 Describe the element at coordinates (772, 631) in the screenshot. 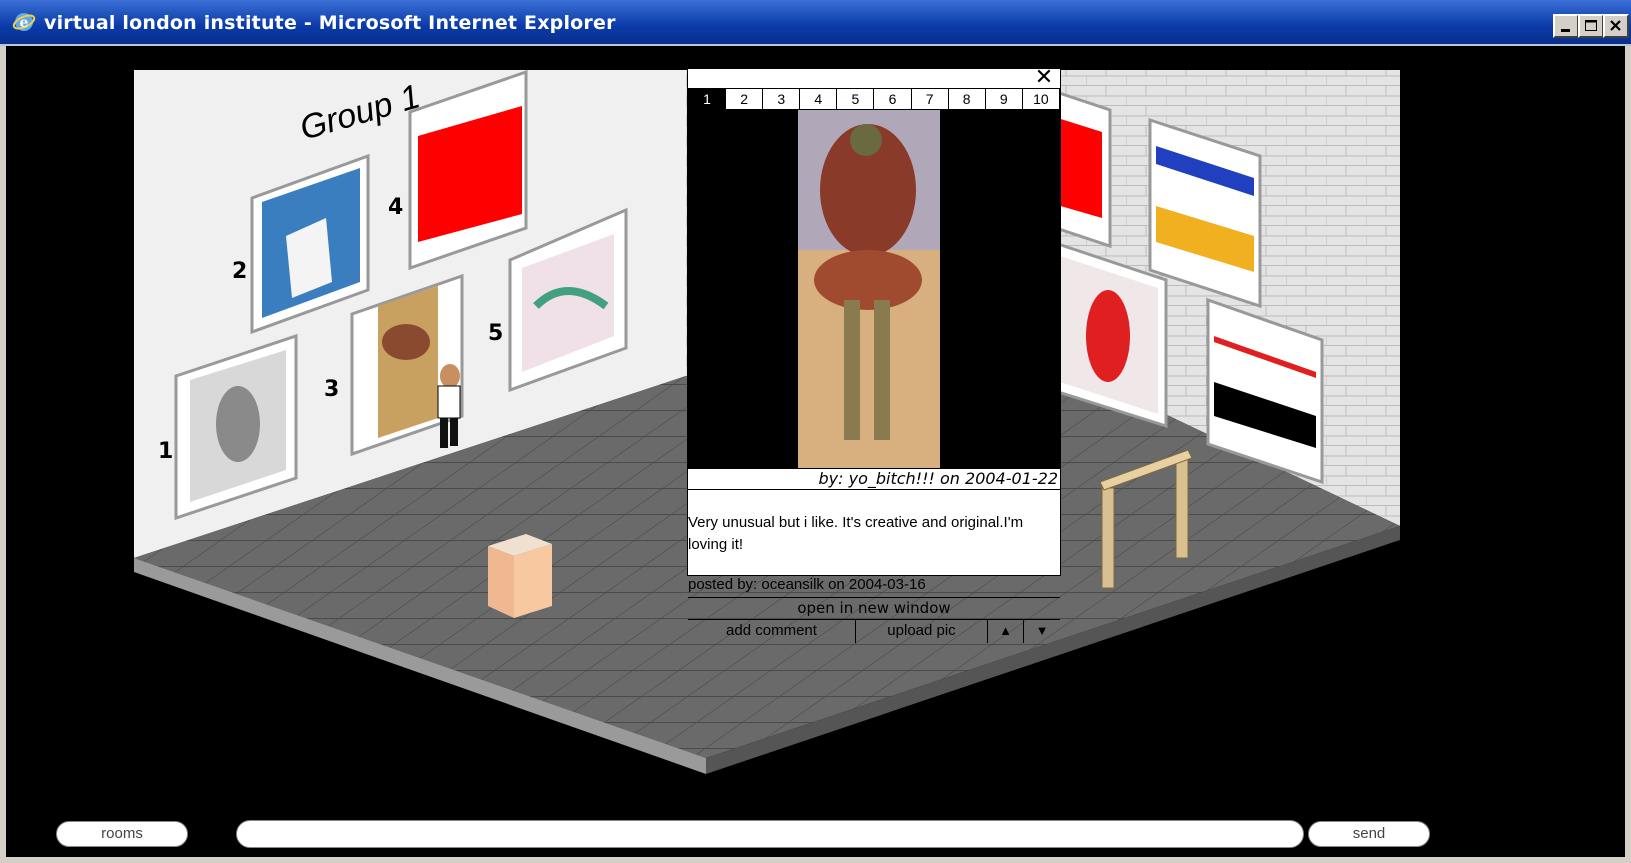

I see `add-comment-button: add comment` at that location.